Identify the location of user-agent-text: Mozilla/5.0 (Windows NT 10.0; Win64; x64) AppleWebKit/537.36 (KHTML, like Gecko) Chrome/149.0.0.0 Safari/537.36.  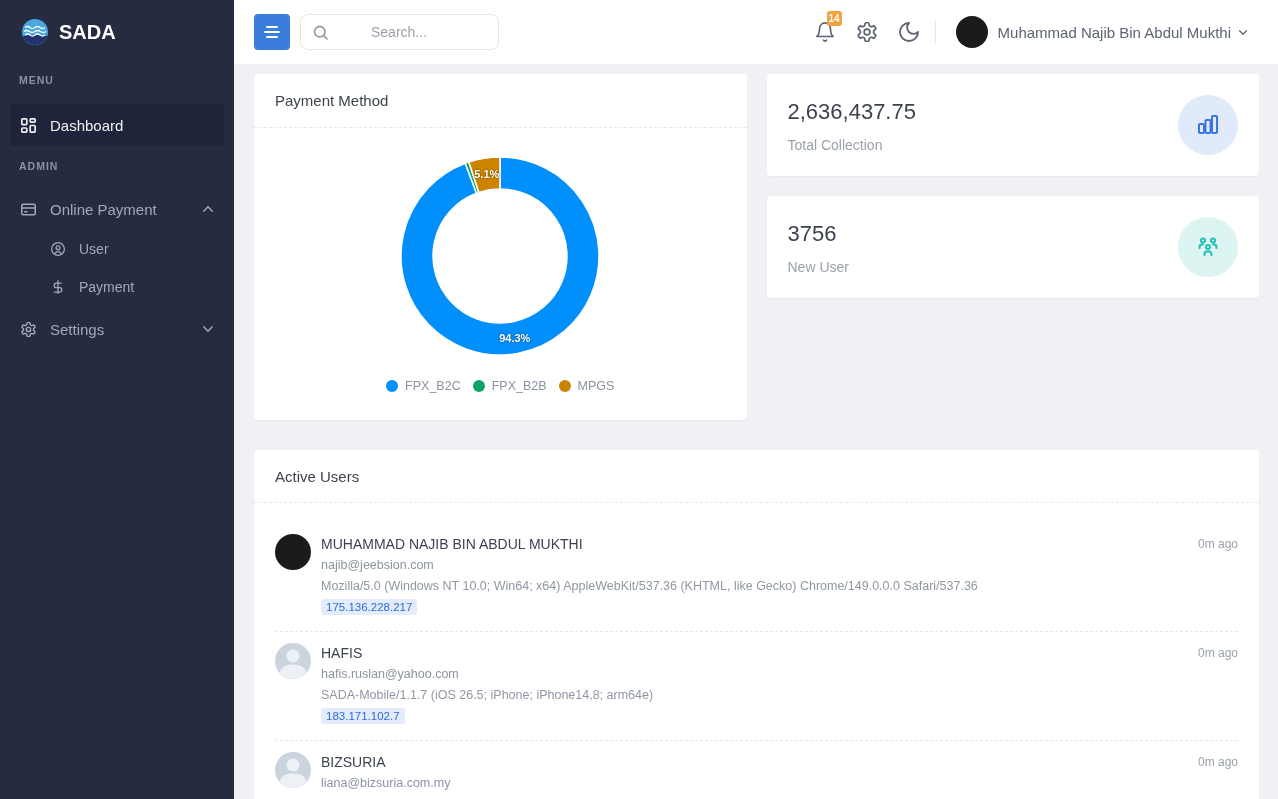
(649, 586).